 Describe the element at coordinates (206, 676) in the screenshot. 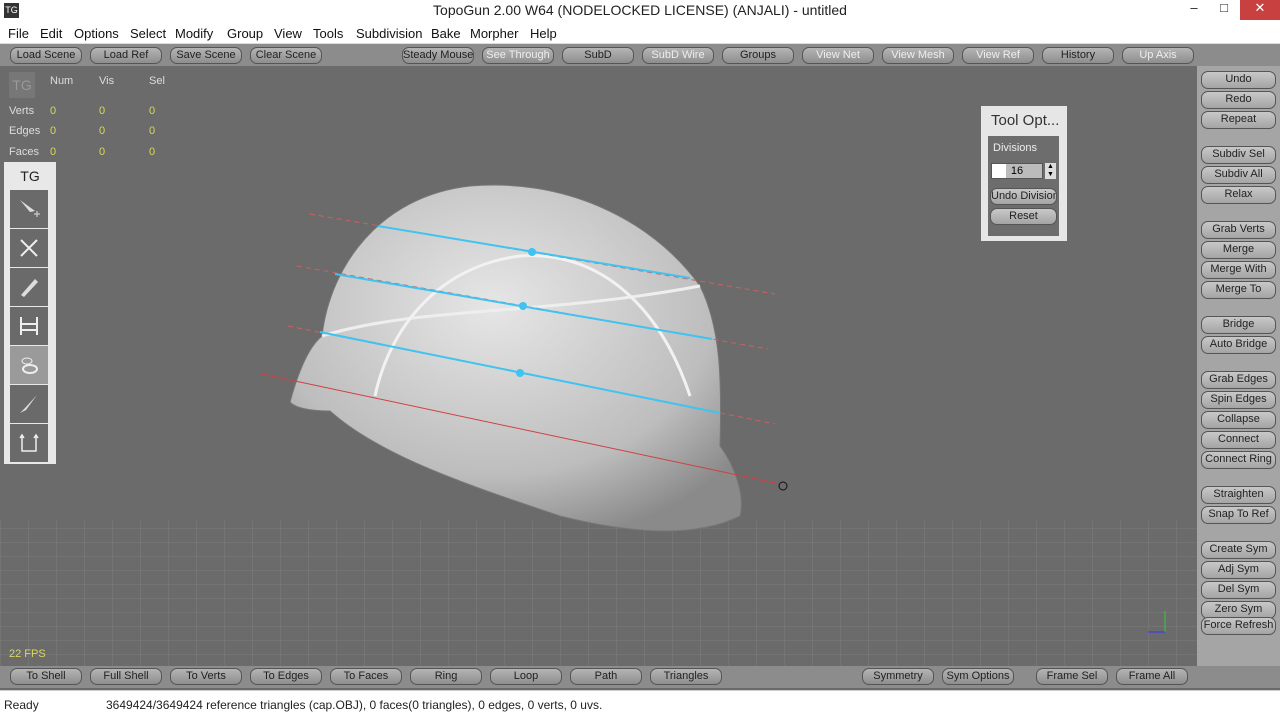

I see `to-verts-button: To Verts` at that location.